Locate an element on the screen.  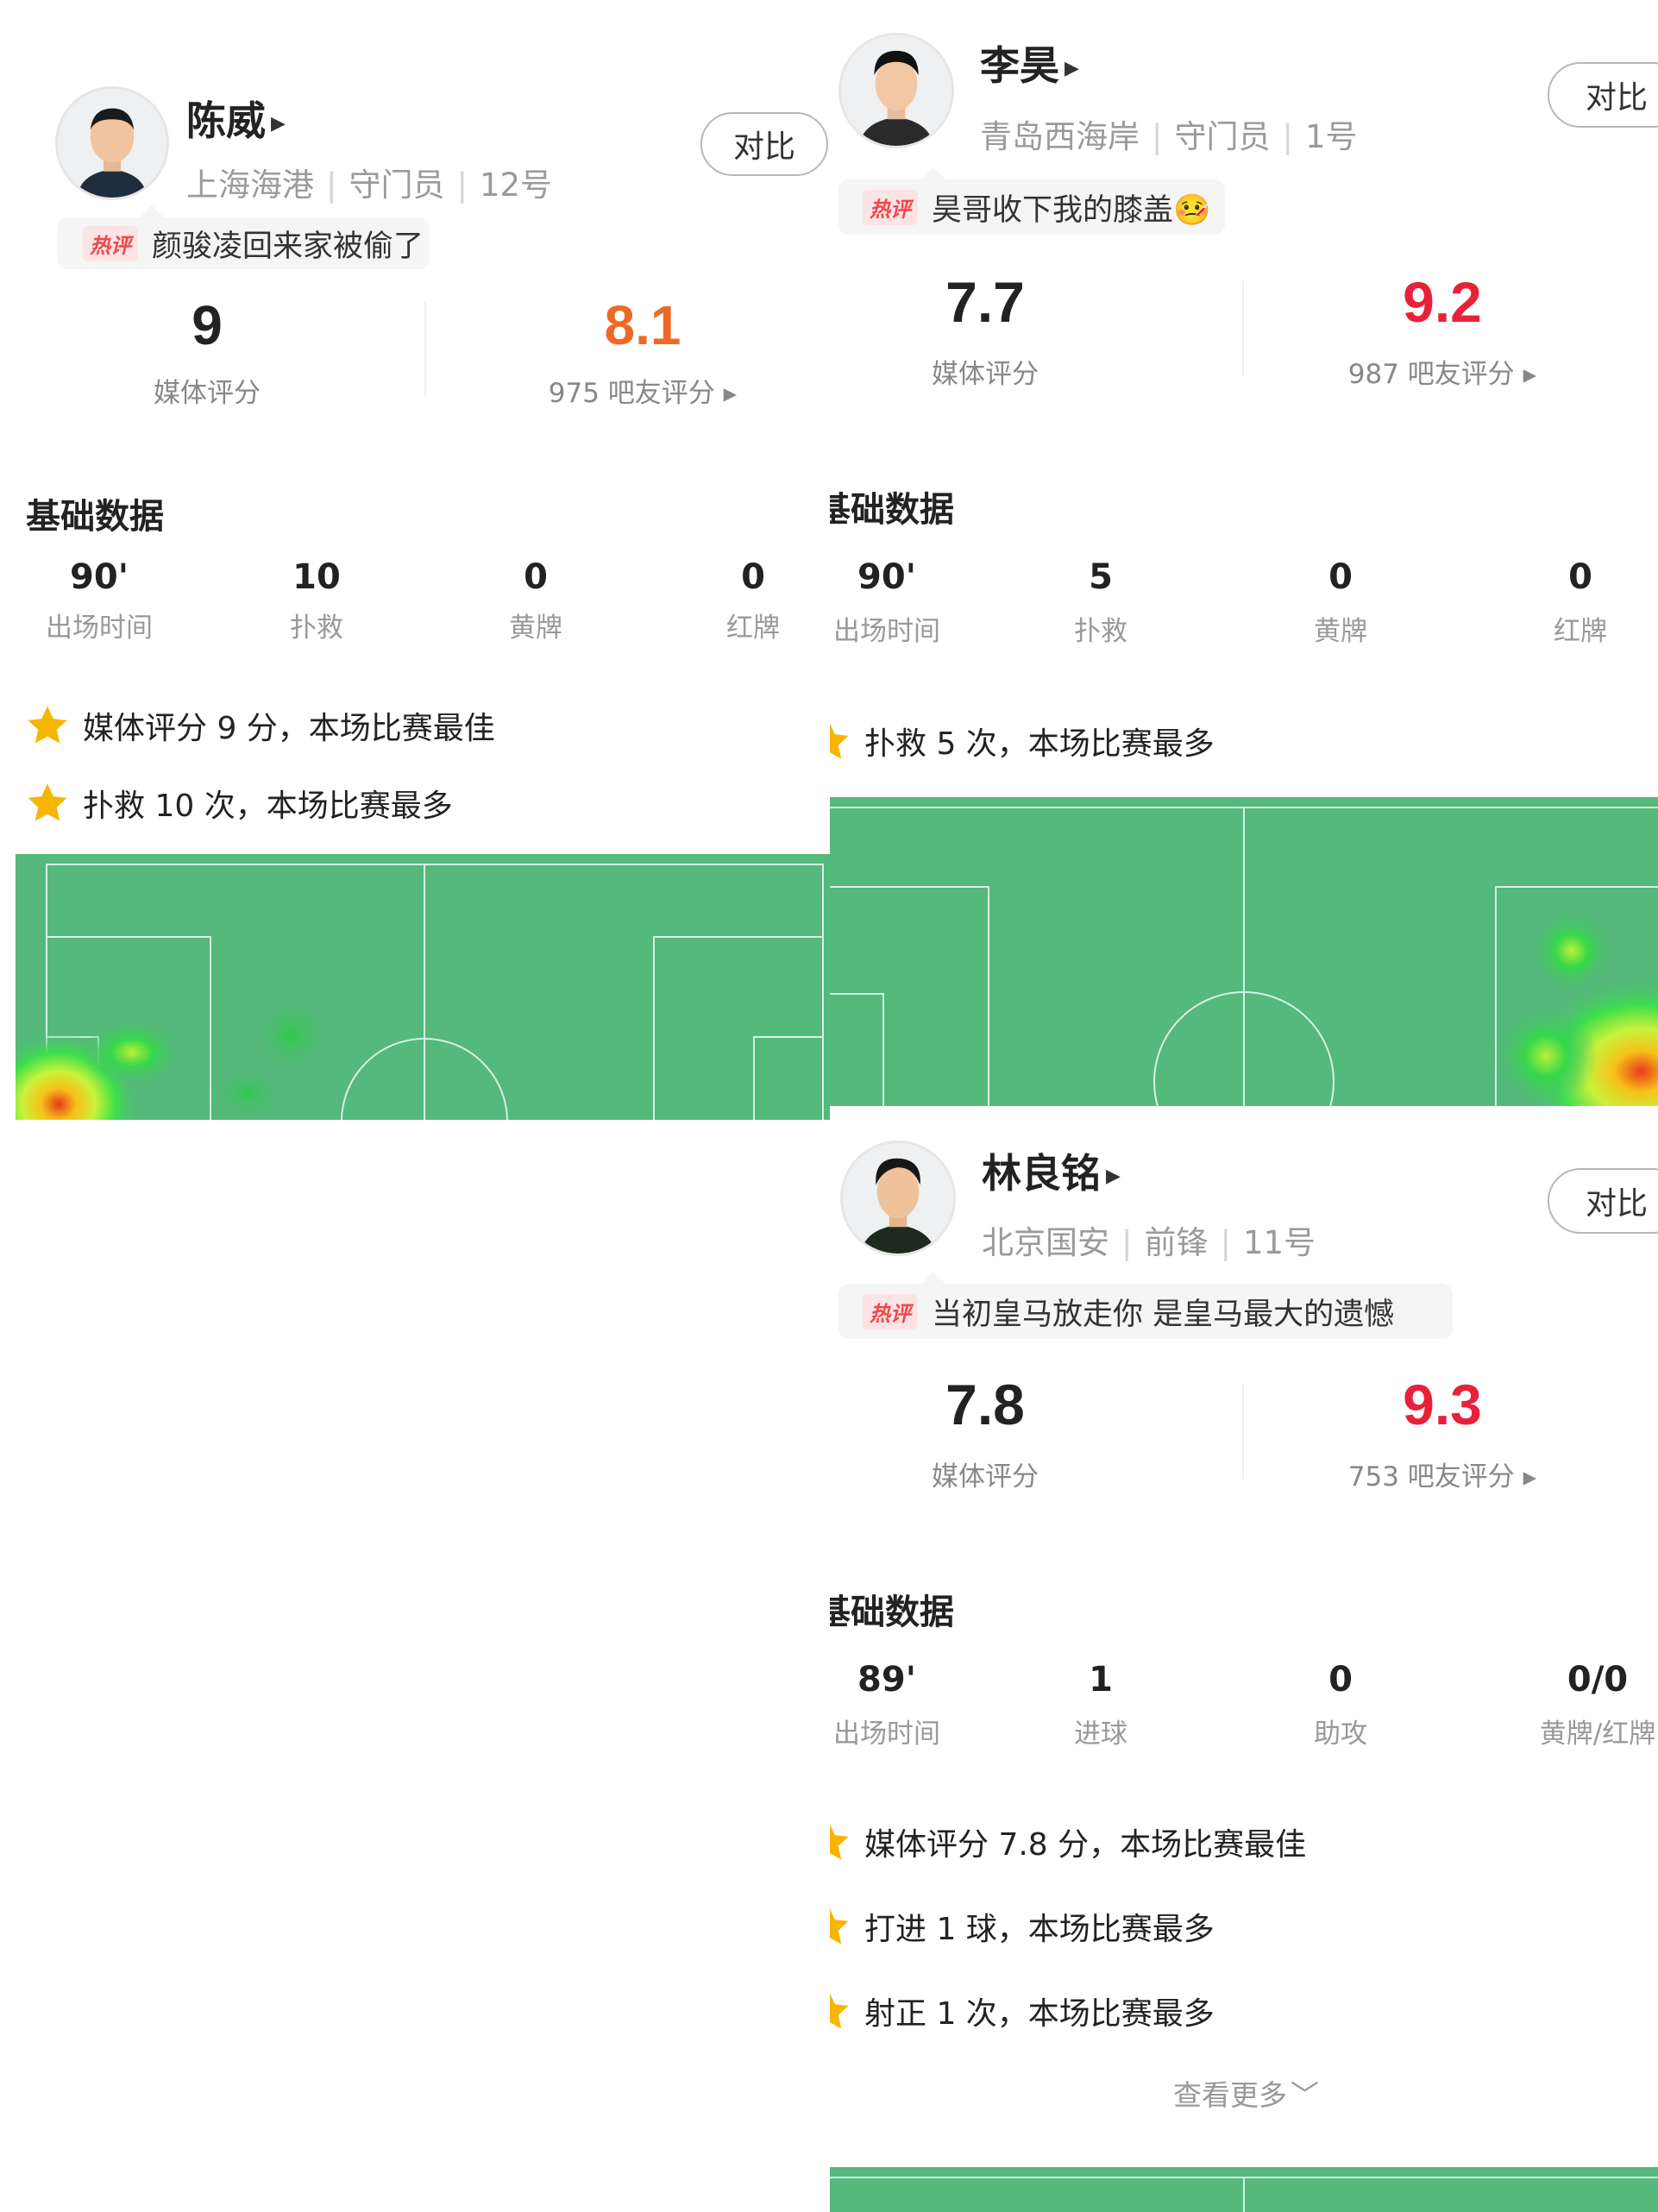
view-more-label: 查看更多 is located at coordinates (1230, 2095).